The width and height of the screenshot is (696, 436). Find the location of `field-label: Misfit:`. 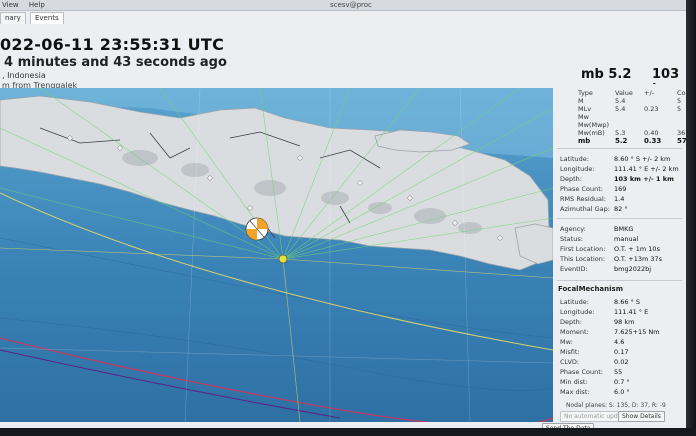

field-label: Misfit: is located at coordinates (570, 352).